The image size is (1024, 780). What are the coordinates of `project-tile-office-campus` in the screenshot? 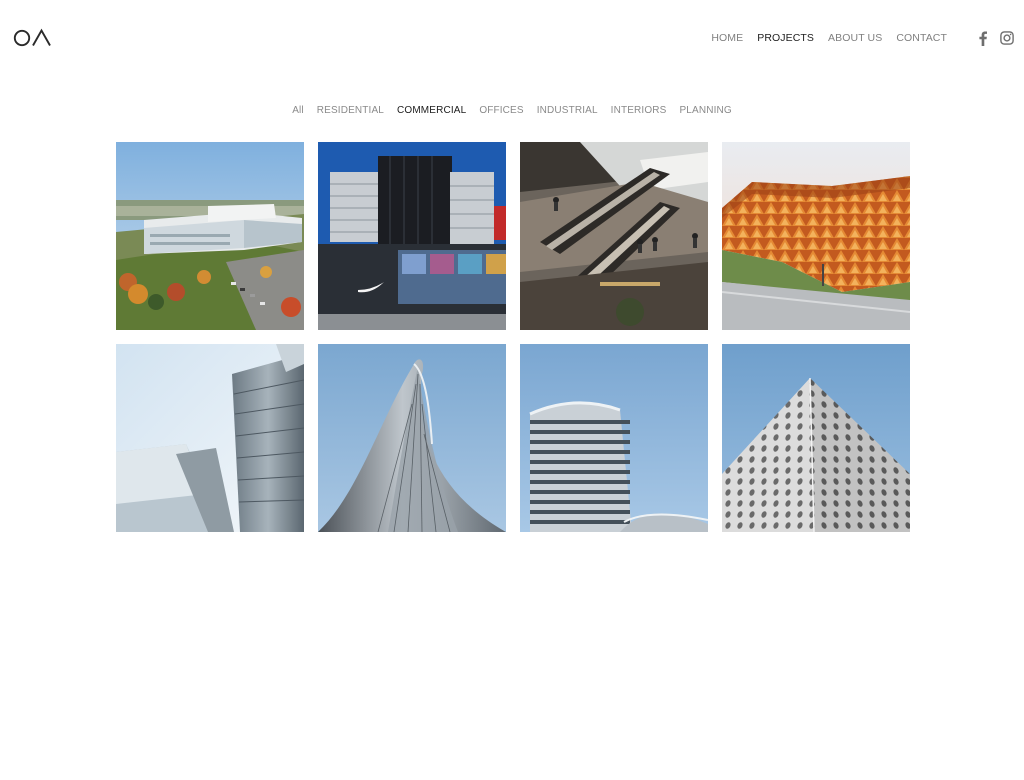 It's located at (210, 236).